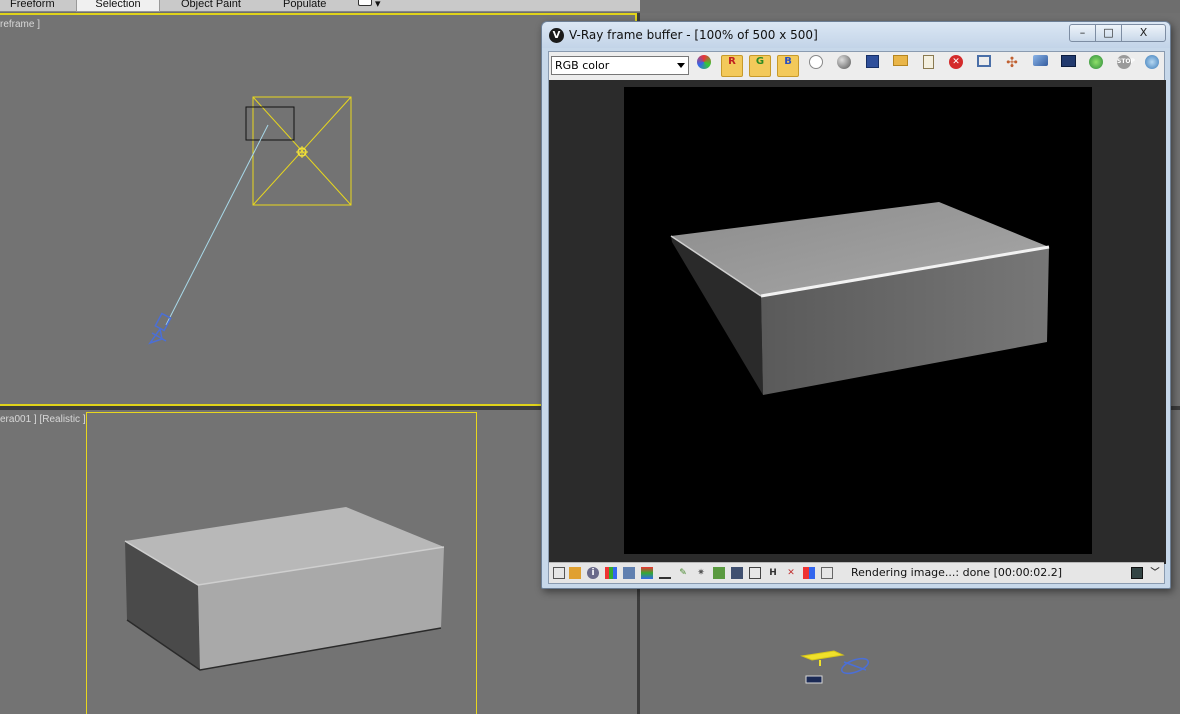 The image size is (1180, 714). What do you see at coordinates (816, 62) in the screenshot?
I see `white-sphere-icon` at bounding box center [816, 62].